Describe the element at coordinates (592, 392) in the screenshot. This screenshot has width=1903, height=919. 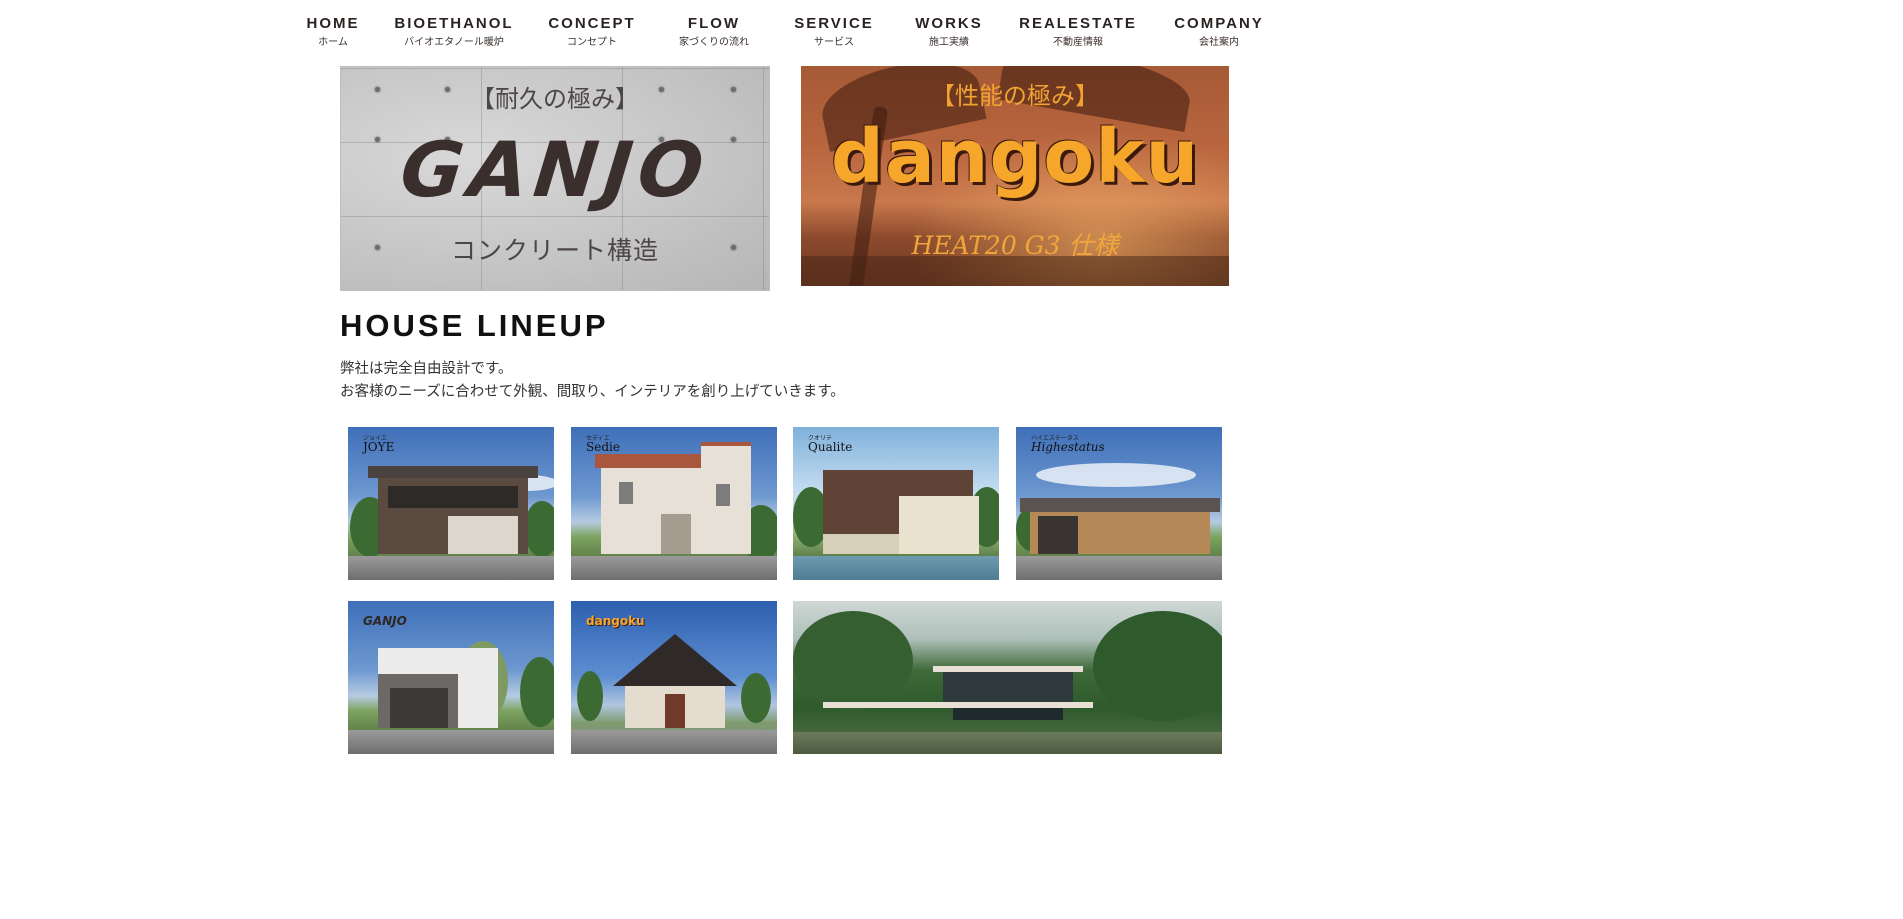
I see `description-line: お客様のニーズに合わせて外観、間取り、インテリアを創り上げていきます。` at that location.